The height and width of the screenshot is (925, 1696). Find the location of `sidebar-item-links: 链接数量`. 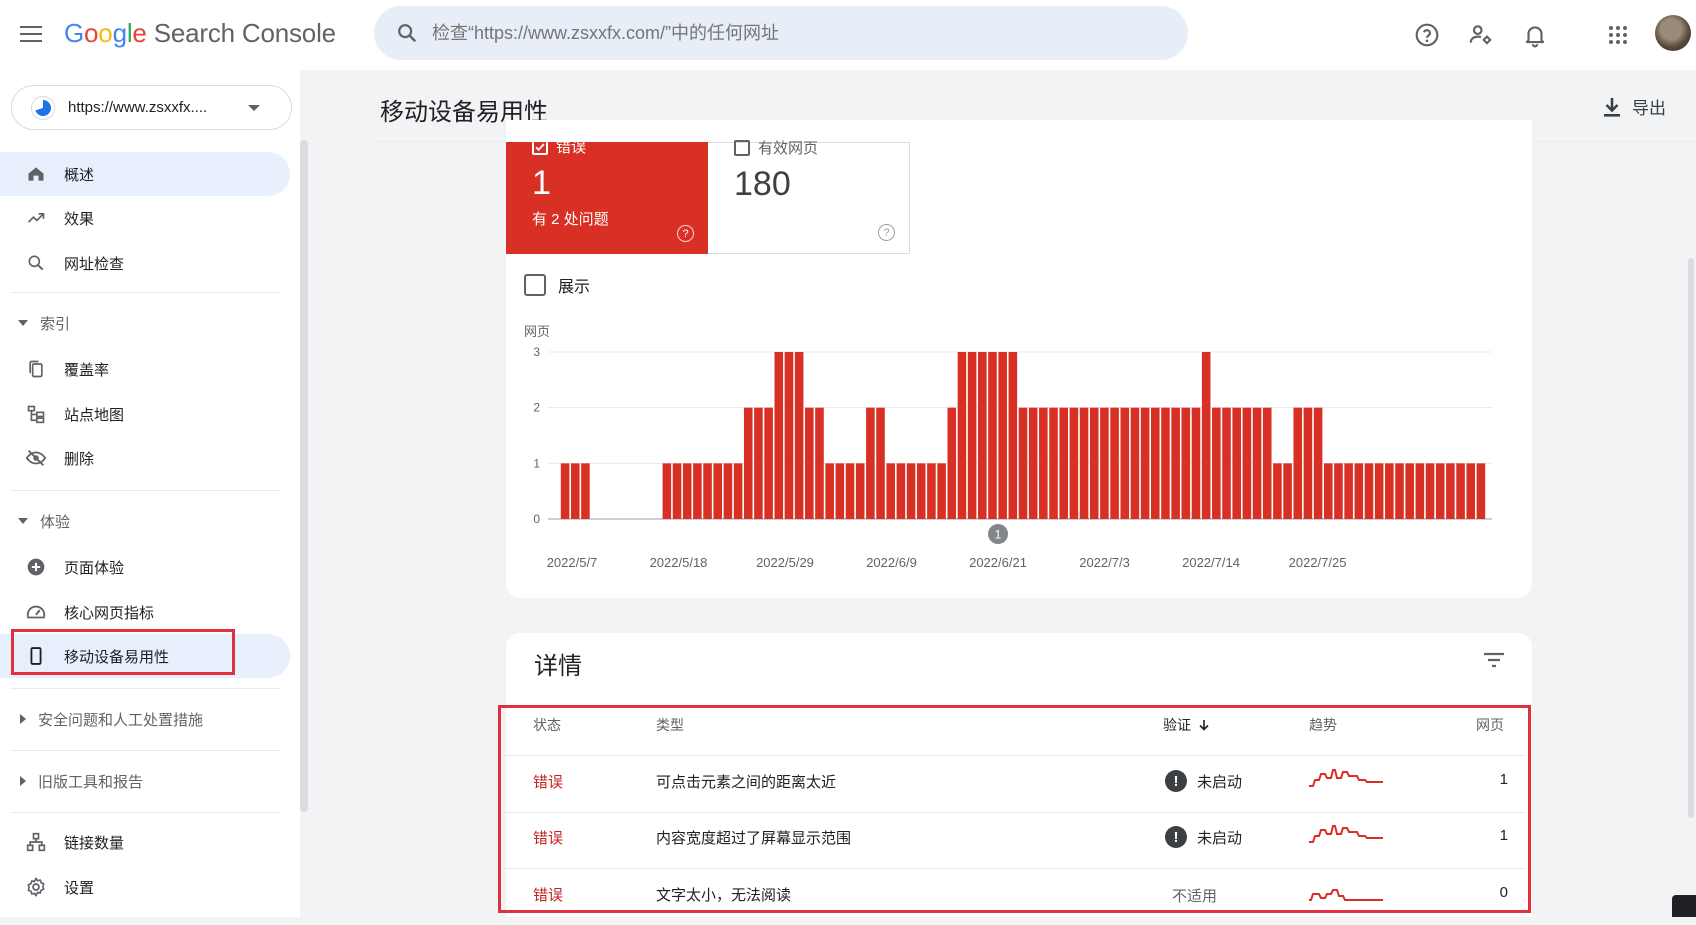

sidebar-item-links: 链接数量 is located at coordinates (145, 842).